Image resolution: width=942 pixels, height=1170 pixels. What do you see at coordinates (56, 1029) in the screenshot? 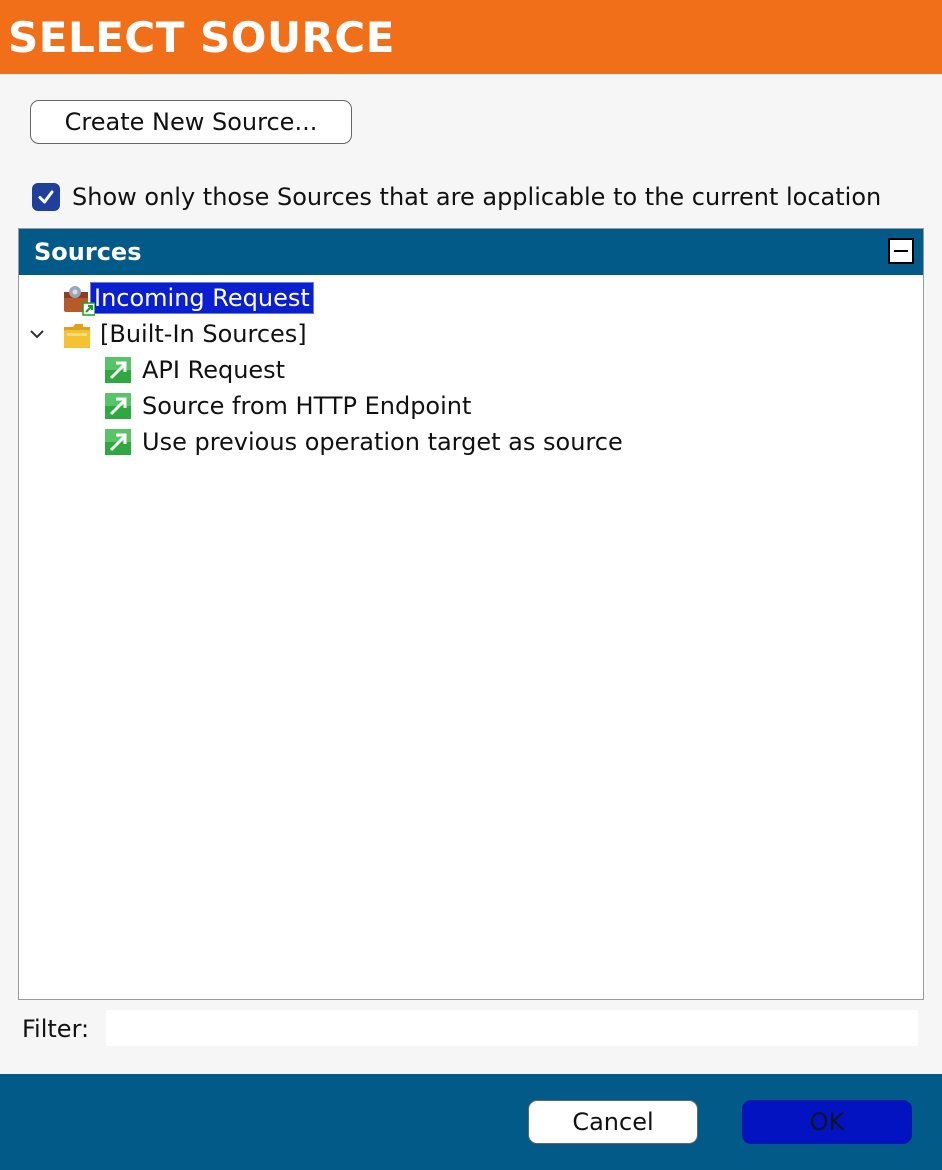
I see `filter-label: Filter:` at bounding box center [56, 1029].